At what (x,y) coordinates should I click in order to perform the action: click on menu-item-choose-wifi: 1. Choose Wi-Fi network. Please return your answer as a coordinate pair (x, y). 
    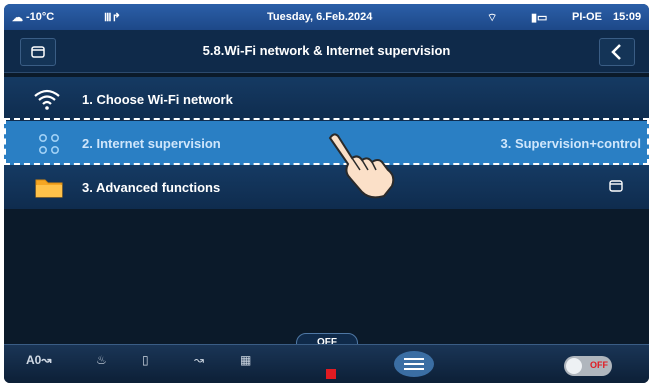
    Looking at the image, I should click on (326, 99).